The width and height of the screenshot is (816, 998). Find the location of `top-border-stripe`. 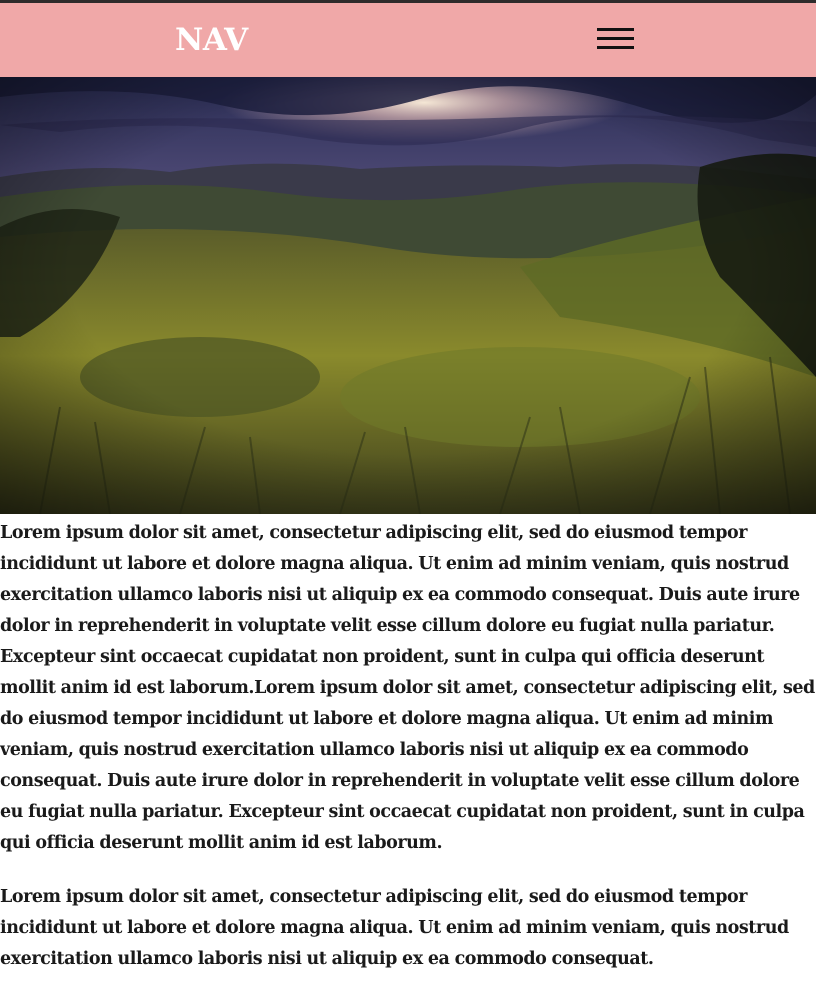

top-border-stripe is located at coordinates (408, 1).